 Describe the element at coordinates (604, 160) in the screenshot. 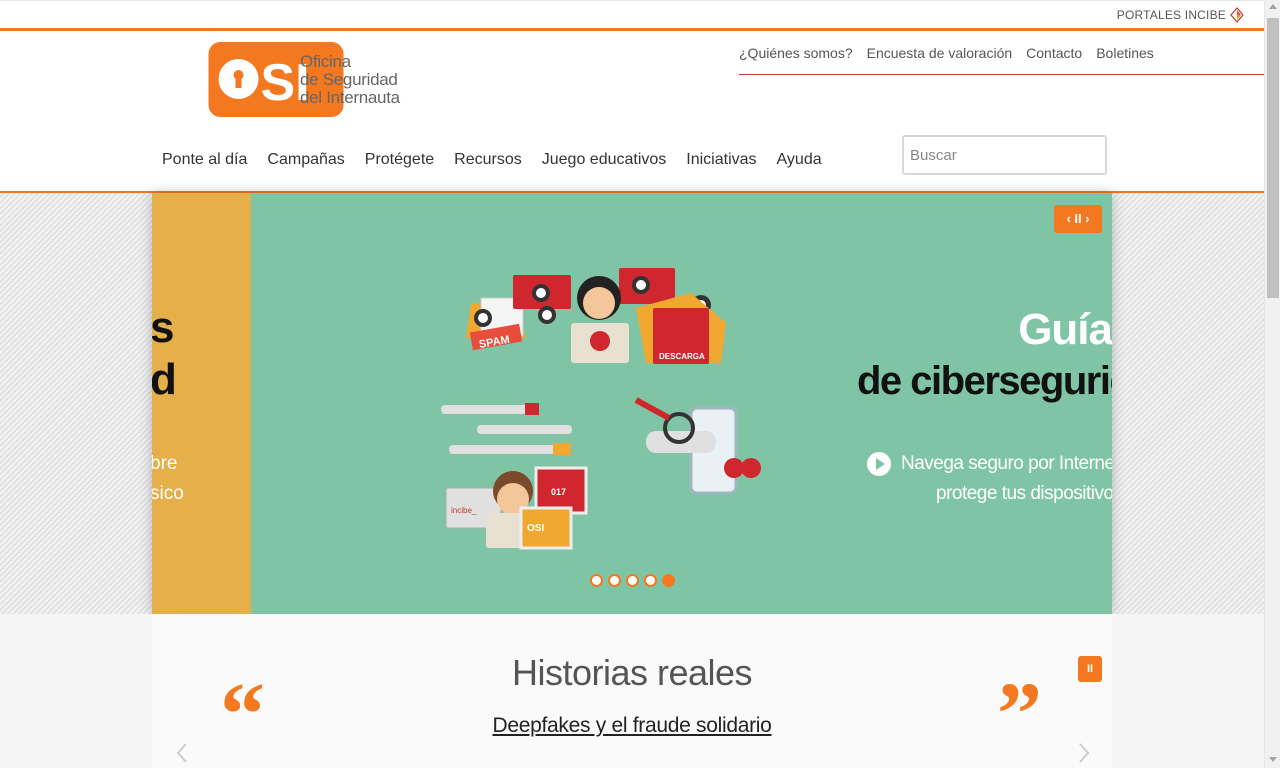

I see `main-nav-juego-educativos: Juego educativos` at that location.